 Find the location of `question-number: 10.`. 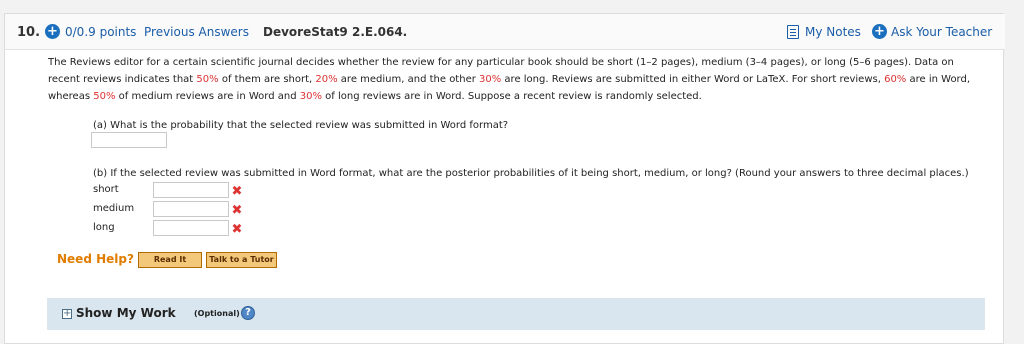

question-number: 10. is located at coordinates (29, 32).